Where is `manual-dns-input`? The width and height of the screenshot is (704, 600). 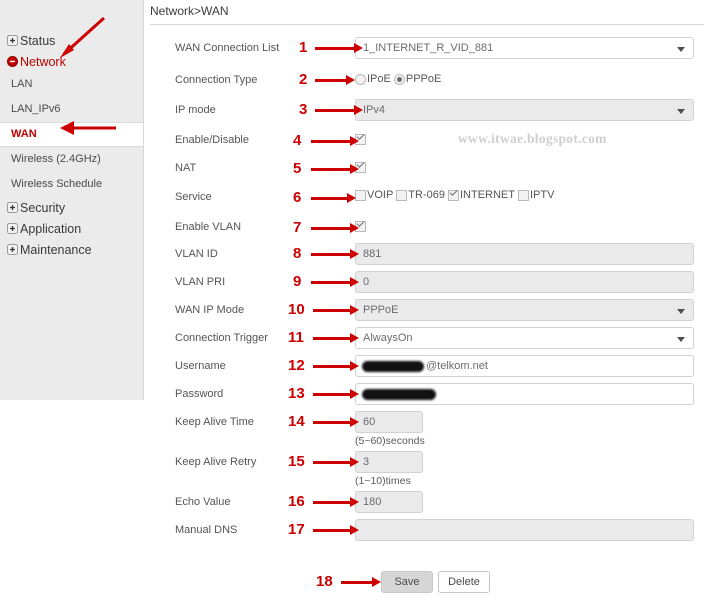
manual-dns-input is located at coordinates (524, 530).